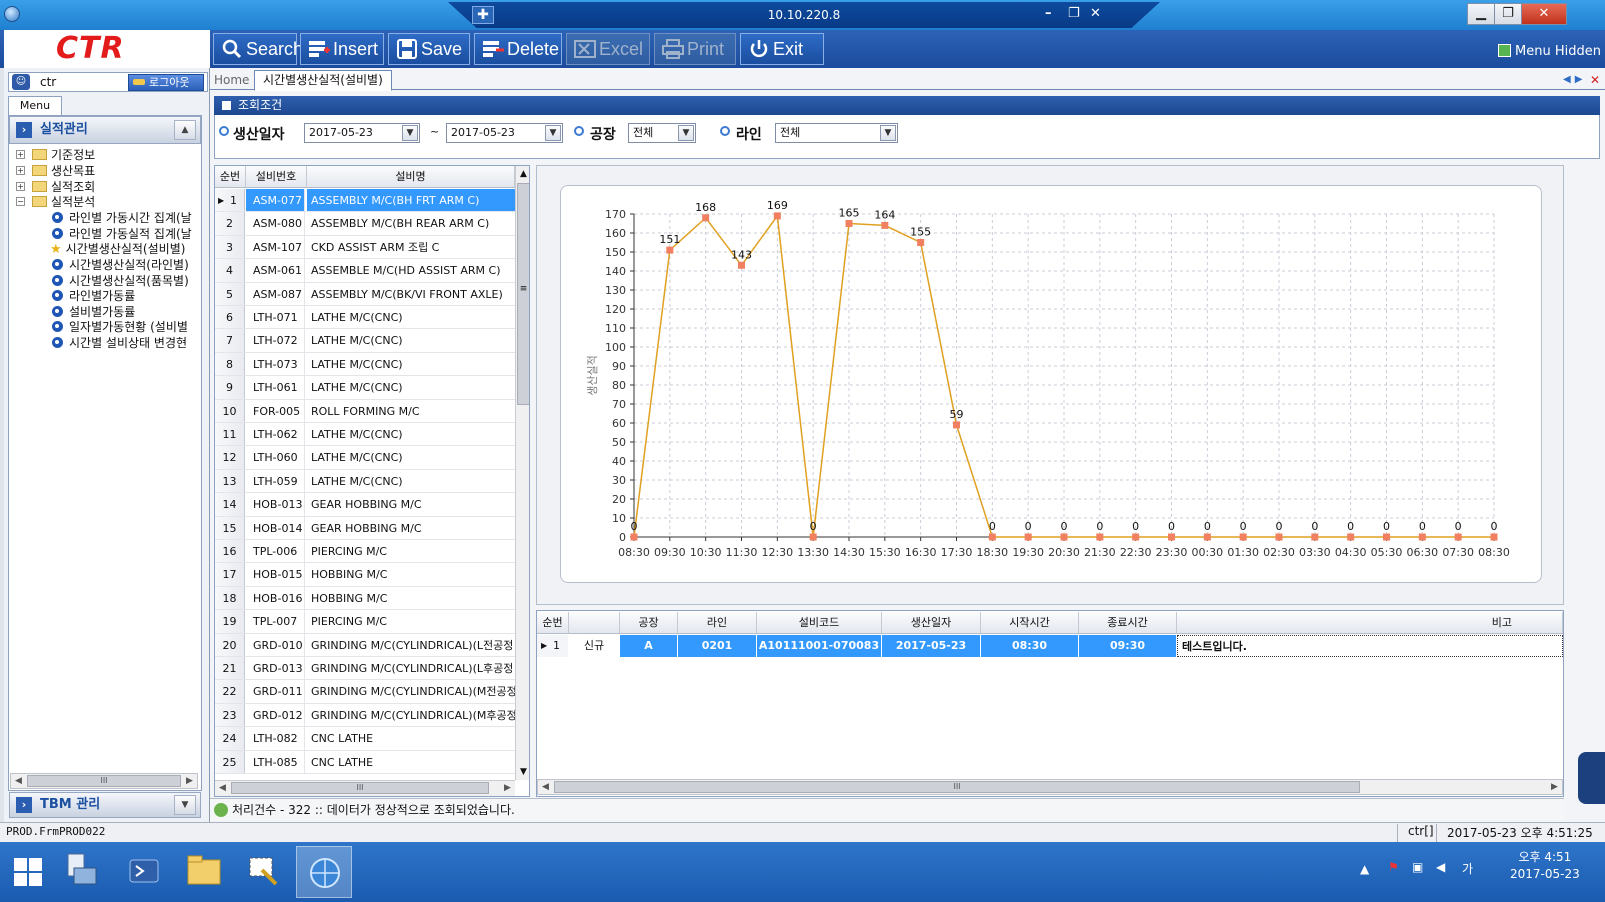 This screenshot has width=1605, height=902. What do you see at coordinates (204, 872) in the screenshot?
I see `taskbar-explorer-icon` at bounding box center [204, 872].